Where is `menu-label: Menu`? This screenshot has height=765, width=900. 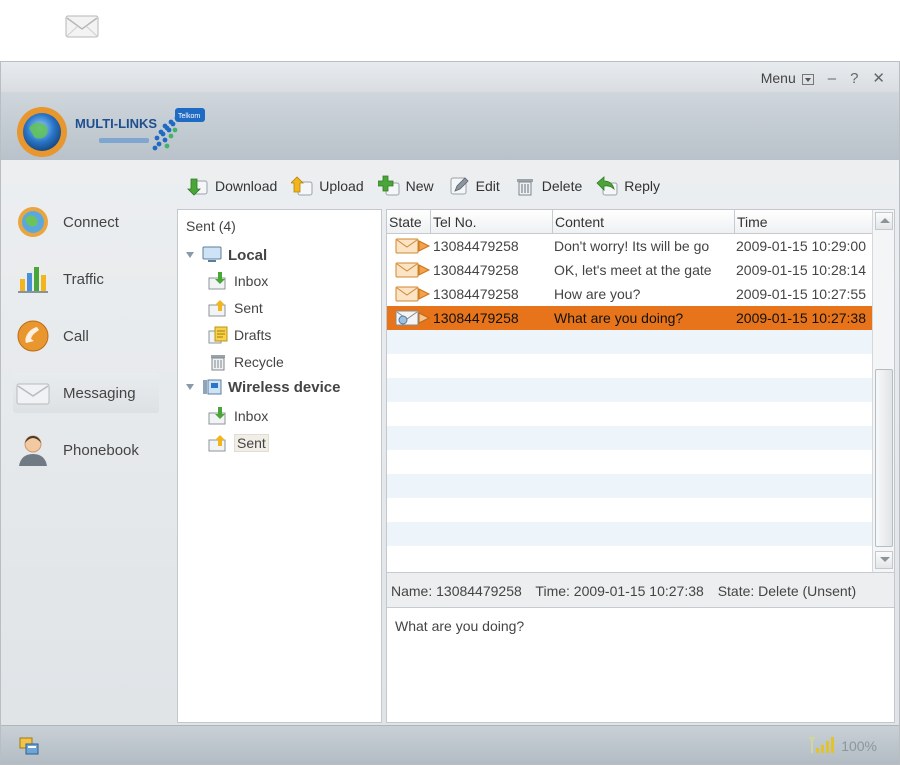
menu-label: Menu is located at coordinates (778, 78).